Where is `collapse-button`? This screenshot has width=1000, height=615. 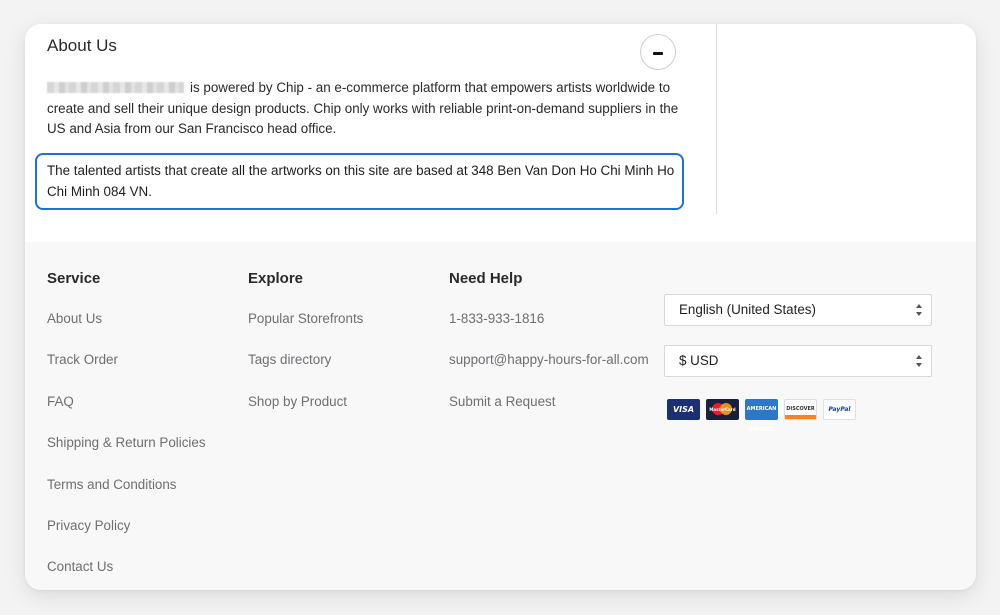 collapse-button is located at coordinates (658, 52).